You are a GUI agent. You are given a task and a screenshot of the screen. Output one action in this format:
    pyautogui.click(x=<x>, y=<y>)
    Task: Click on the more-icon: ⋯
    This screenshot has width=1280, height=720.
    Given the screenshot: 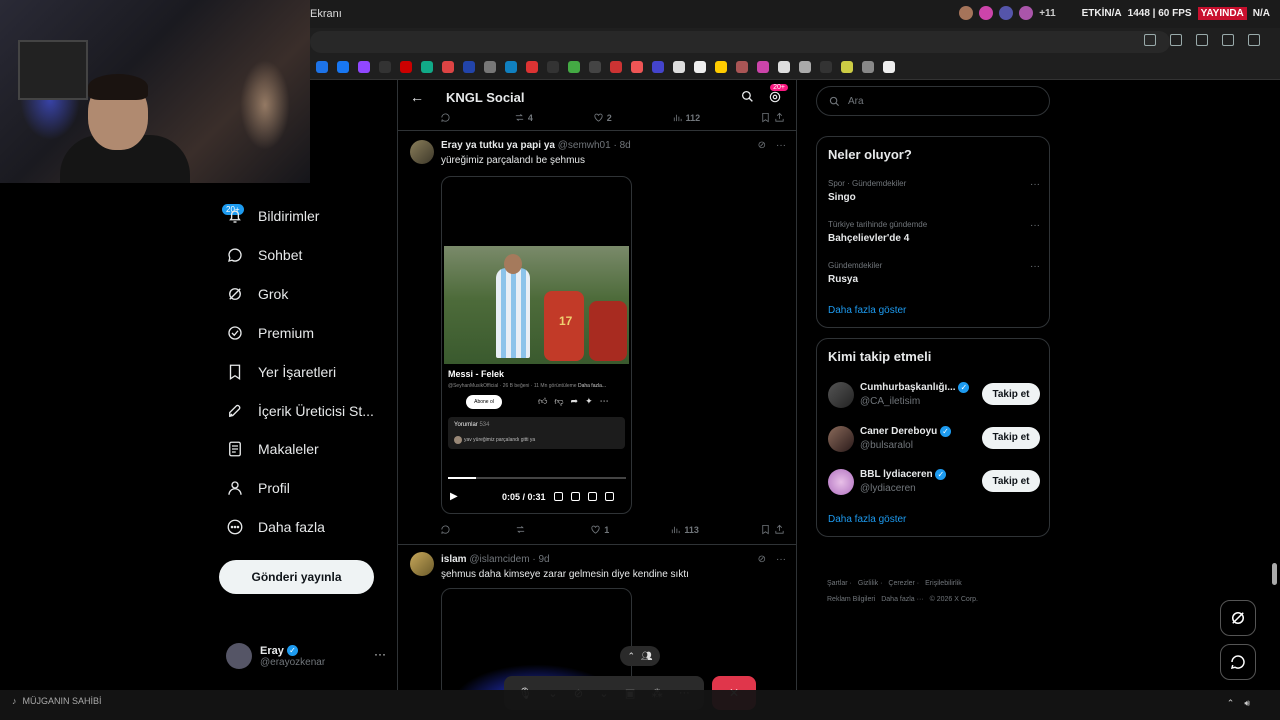 What is the action you would take?
    pyautogui.click(x=604, y=401)
    